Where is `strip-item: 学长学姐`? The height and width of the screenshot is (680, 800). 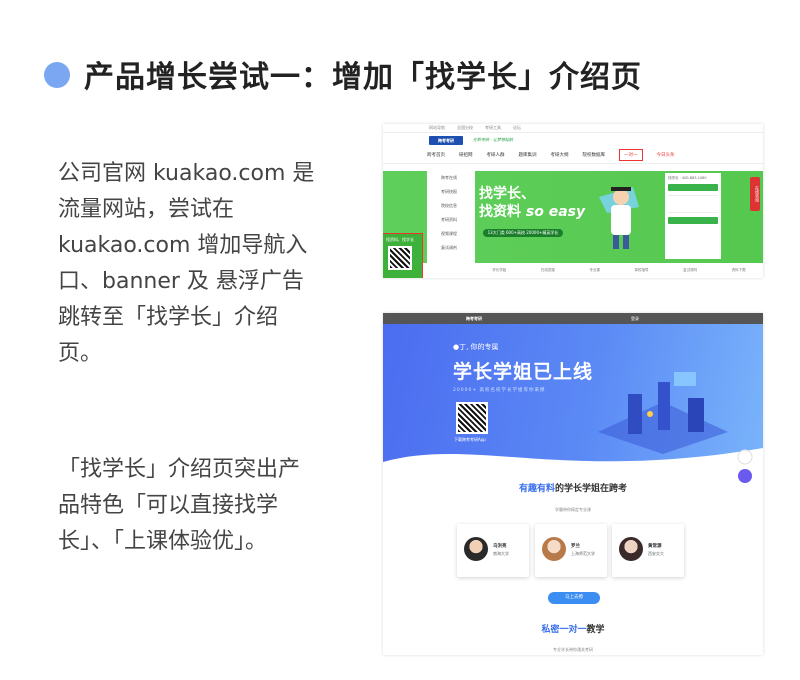 strip-item: 学长学姐 is located at coordinates (499, 270).